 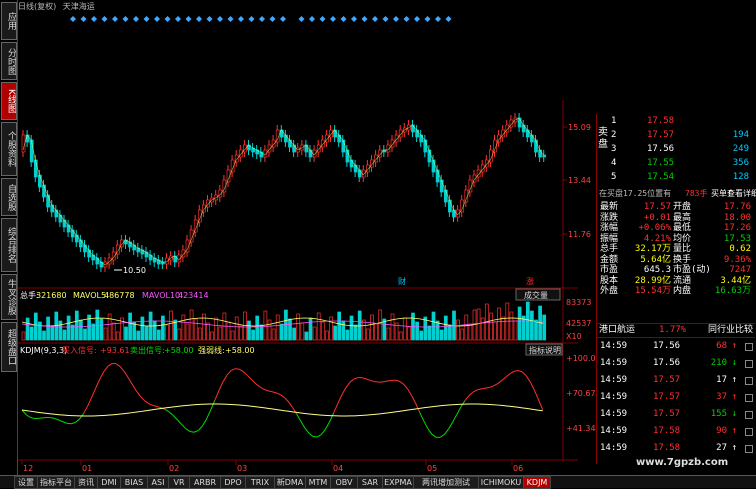 What do you see at coordinates (676, 363) in the screenshot?
I see `tick-row: 14:5917.56210↓` at bounding box center [676, 363].